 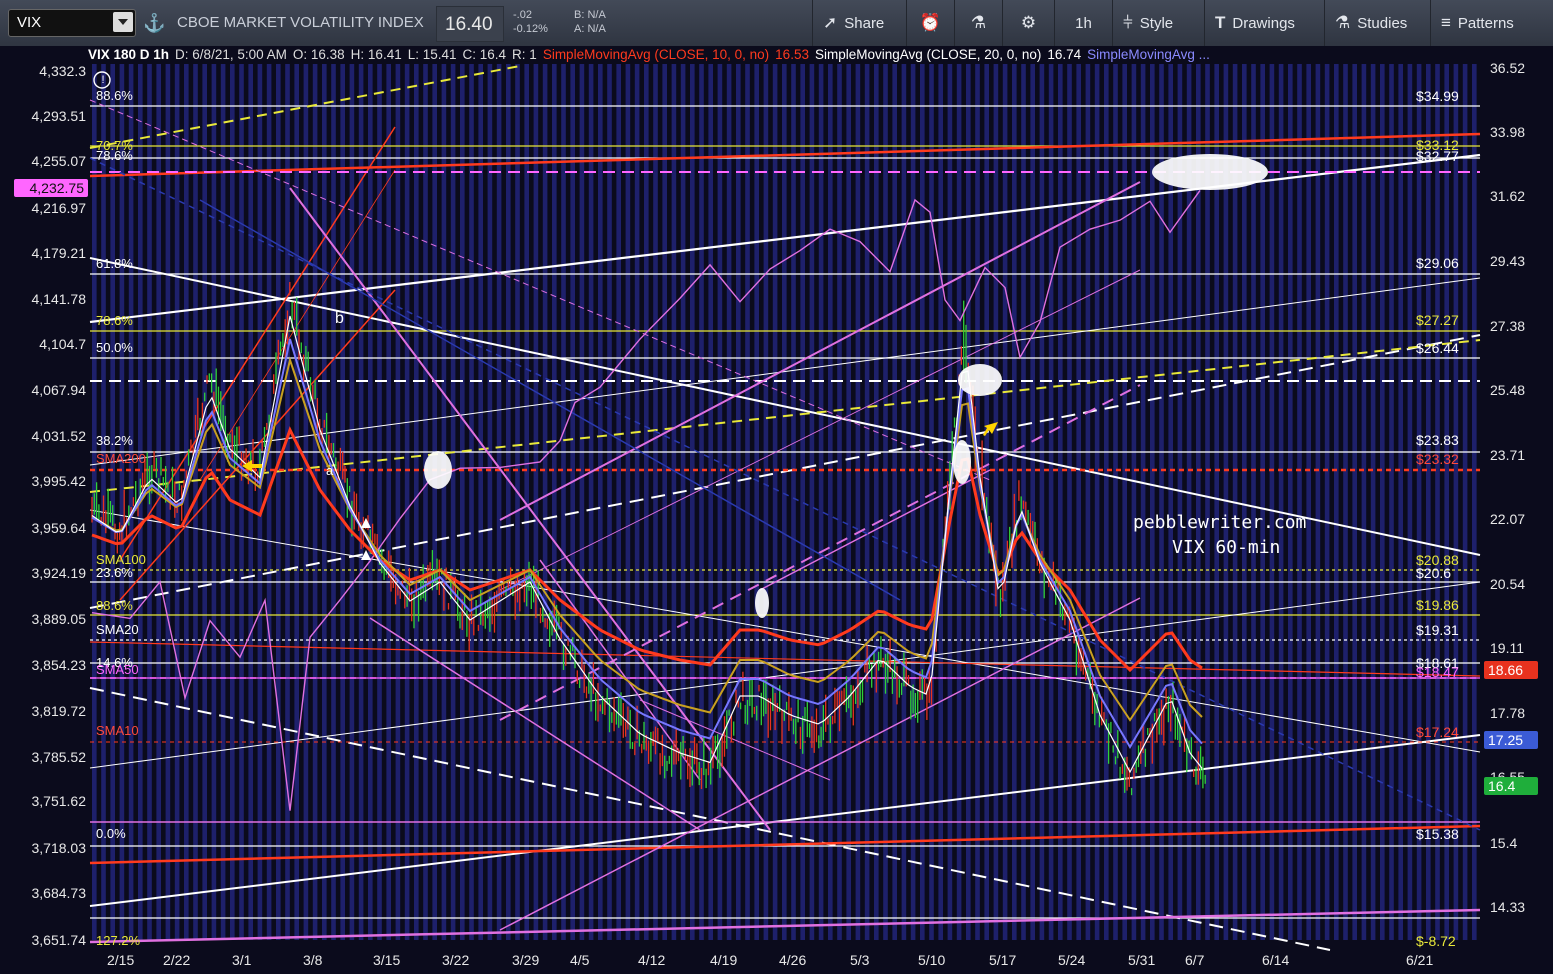 I want to click on drawings-icon: T, so click(x=1220, y=22).